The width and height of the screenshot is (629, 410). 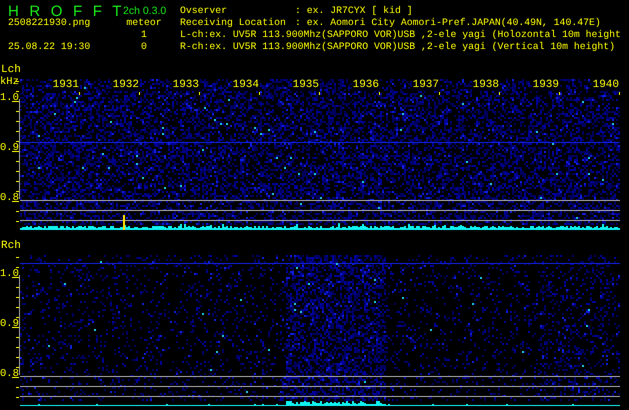 What do you see at coordinates (546, 85) in the screenshot?
I see `time-label: 1939` at bounding box center [546, 85].